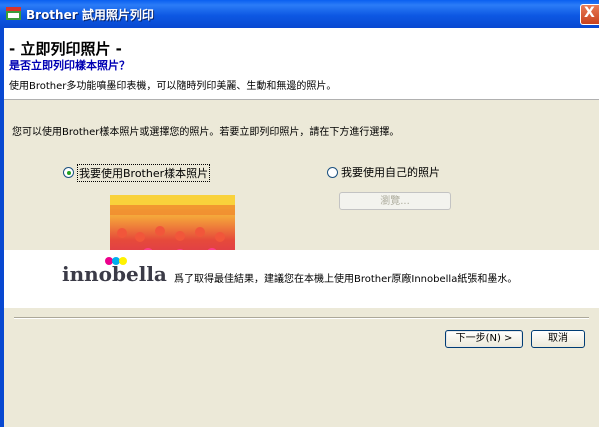  I want to click on innobella-logo-dots, so click(116, 261).